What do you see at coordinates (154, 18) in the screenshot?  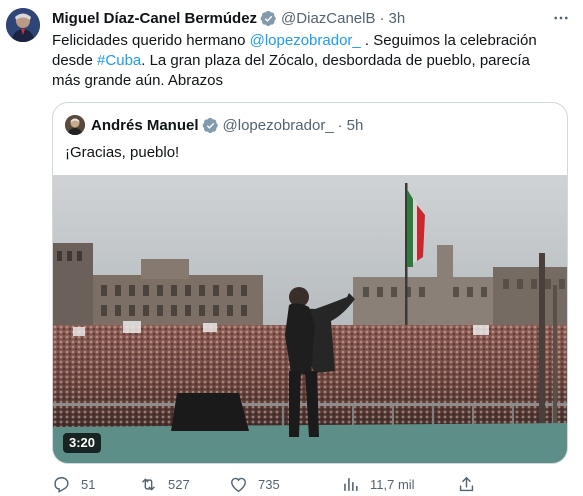 I see `author-name: Miguel Díaz-Canel Bermúdez` at bounding box center [154, 18].